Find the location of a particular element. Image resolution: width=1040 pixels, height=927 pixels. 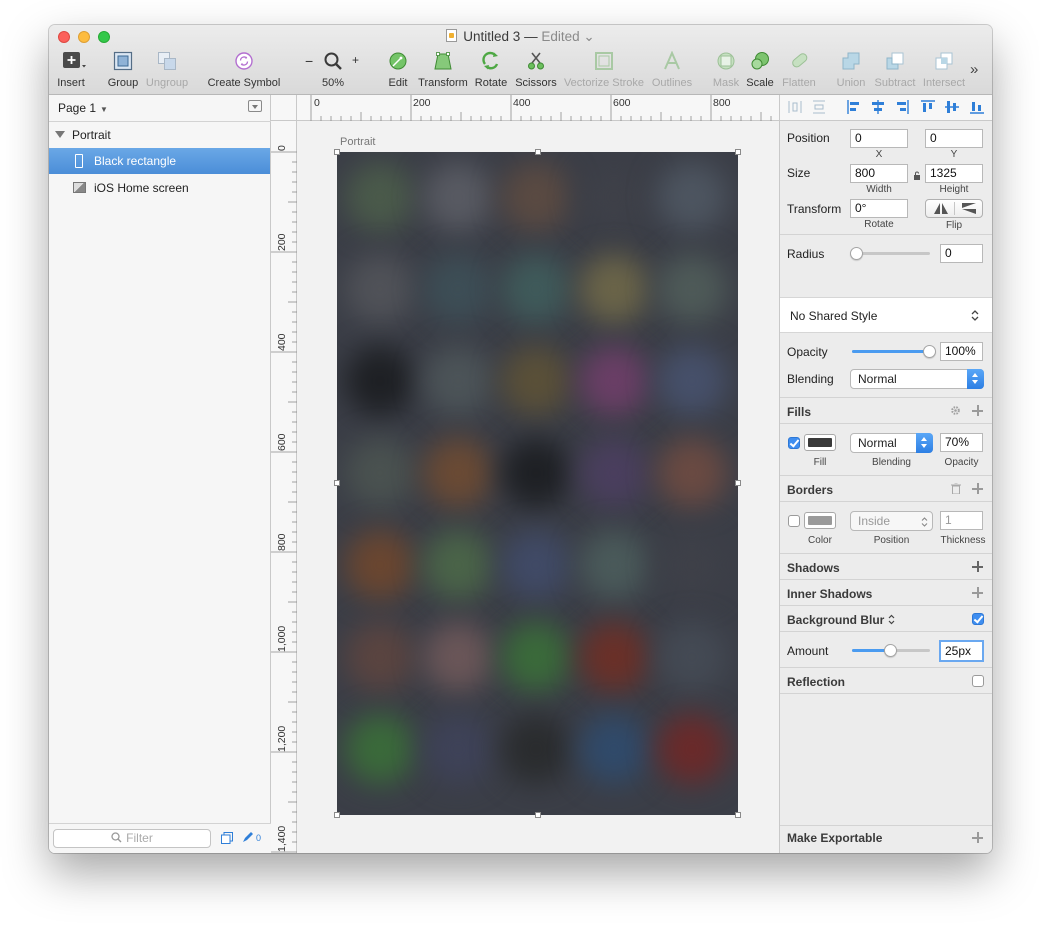

radius-slider is located at coordinates (891, 253).